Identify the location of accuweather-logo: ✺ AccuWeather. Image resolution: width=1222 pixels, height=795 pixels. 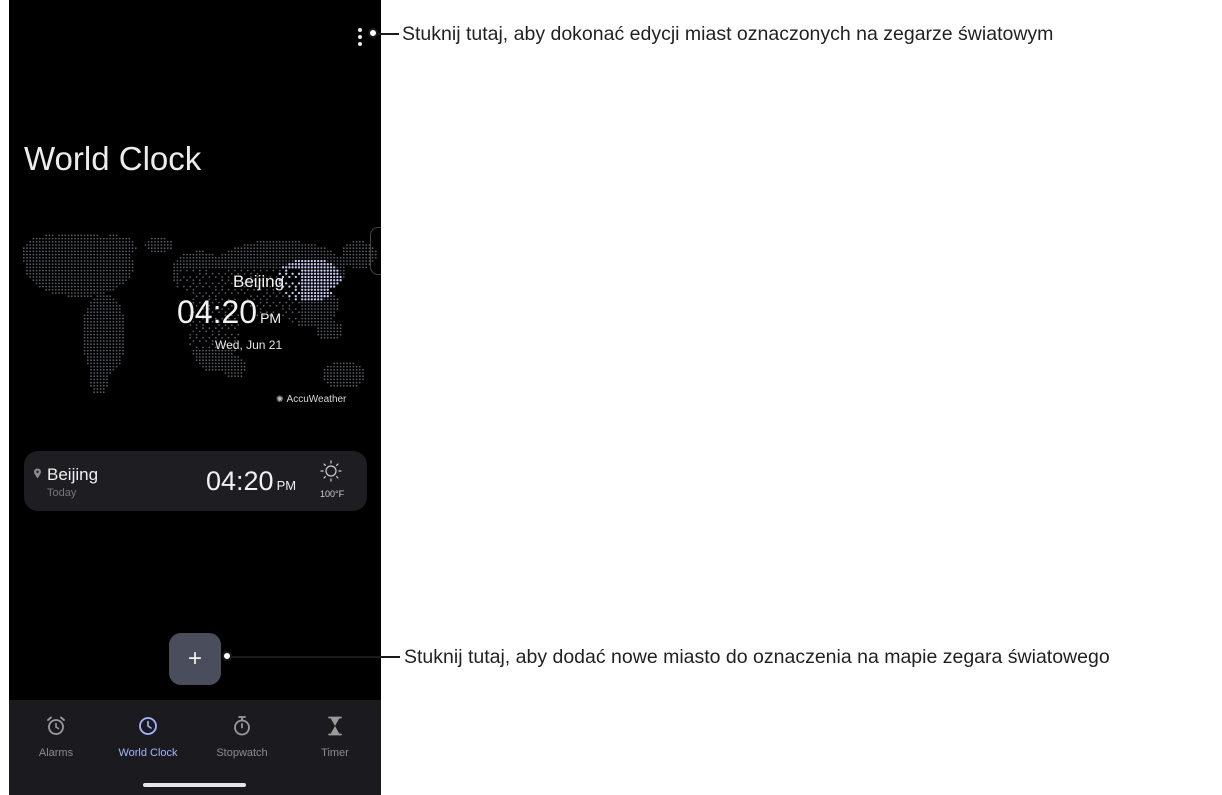
(311, 399).